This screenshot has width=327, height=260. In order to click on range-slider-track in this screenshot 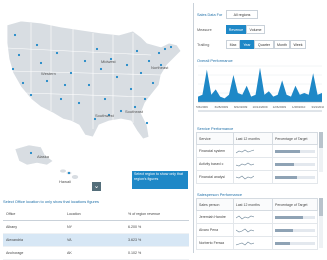, I will do `click(260, 111)`.